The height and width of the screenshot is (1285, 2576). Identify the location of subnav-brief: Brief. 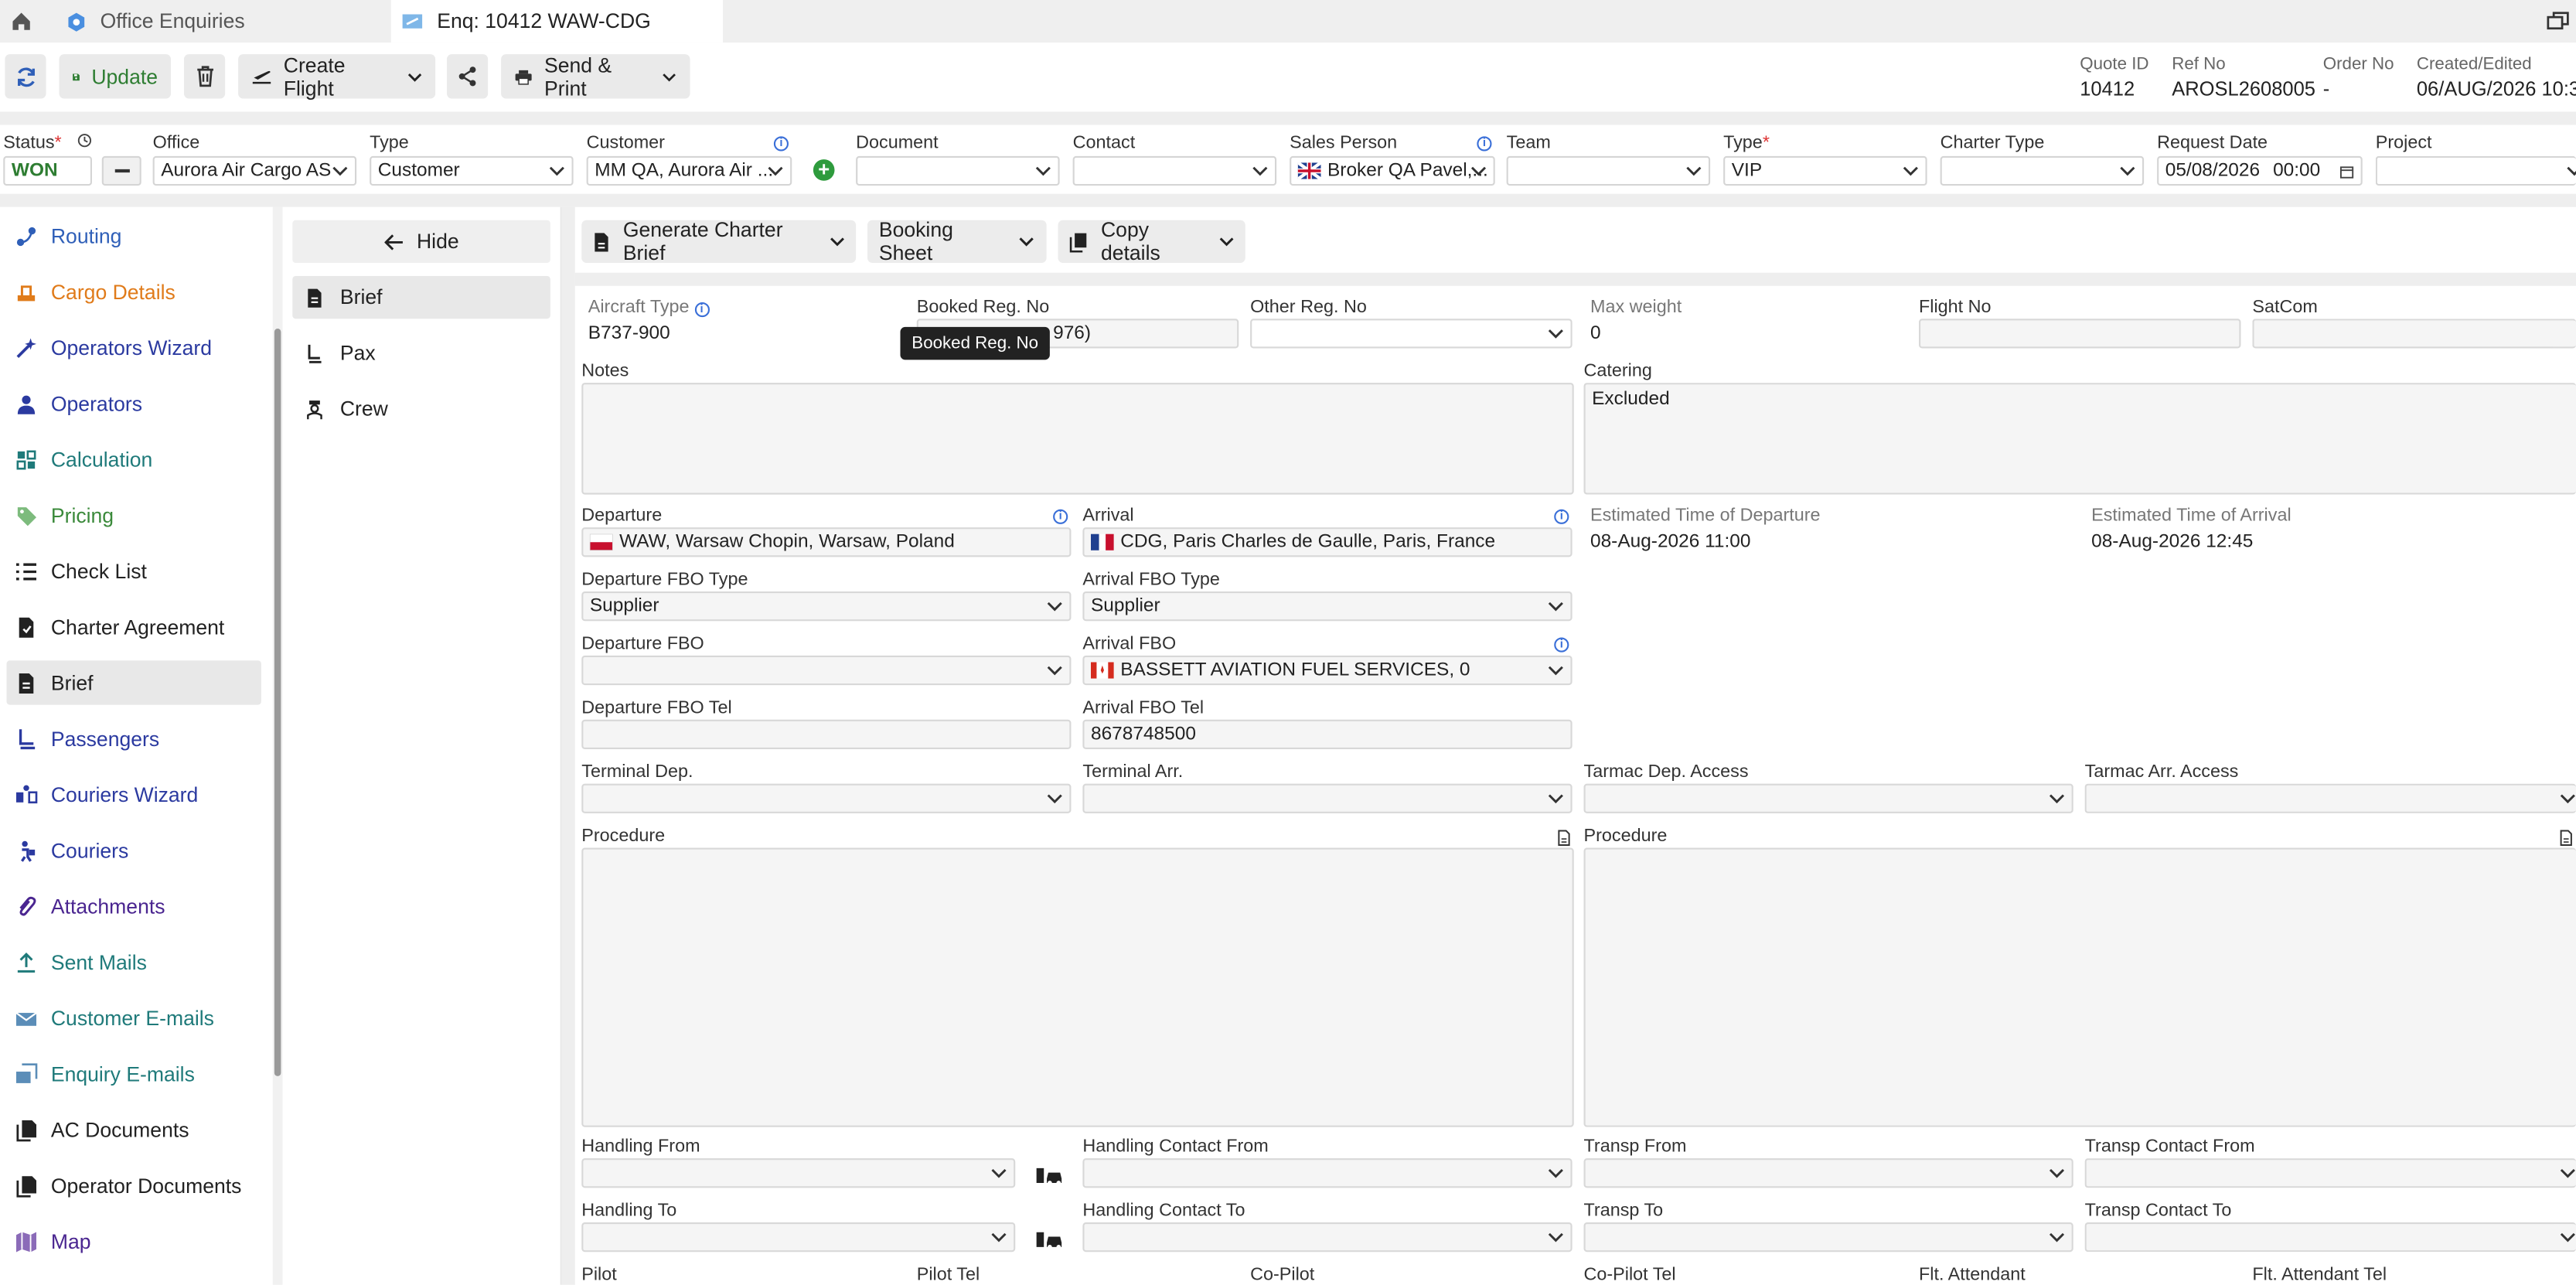
(421, 298).